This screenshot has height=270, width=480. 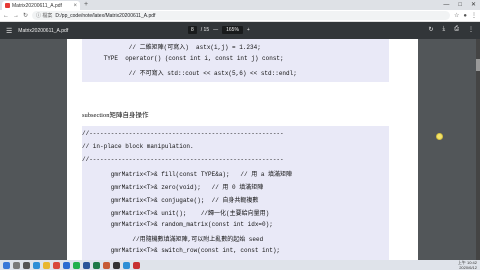 What do you see at coordinates (173, 239) in the screenshot?
I see `code-line: //用隨機數填滿矩陣,可以附上亂數的起始 seed` at bounding box center [173, 239].